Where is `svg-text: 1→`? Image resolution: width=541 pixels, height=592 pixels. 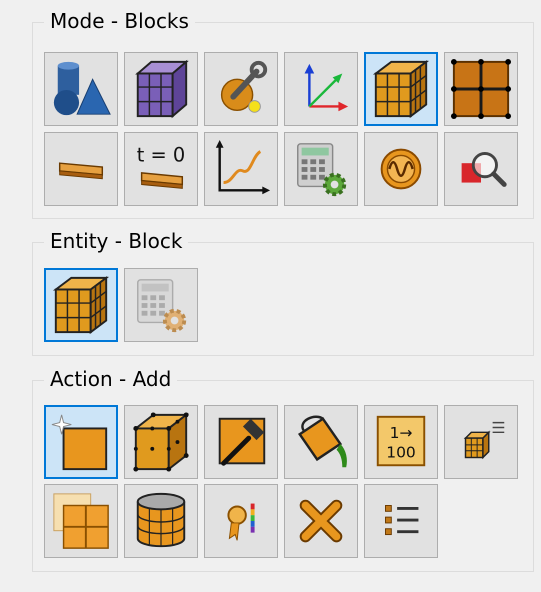 svg-text: 1→ is located at coordinates (401, 433).